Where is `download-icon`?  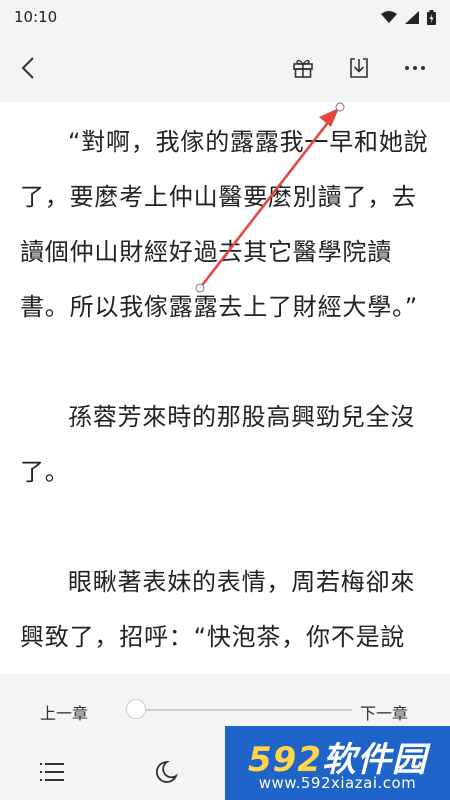 download-icon is located at coordinates (359, 68).